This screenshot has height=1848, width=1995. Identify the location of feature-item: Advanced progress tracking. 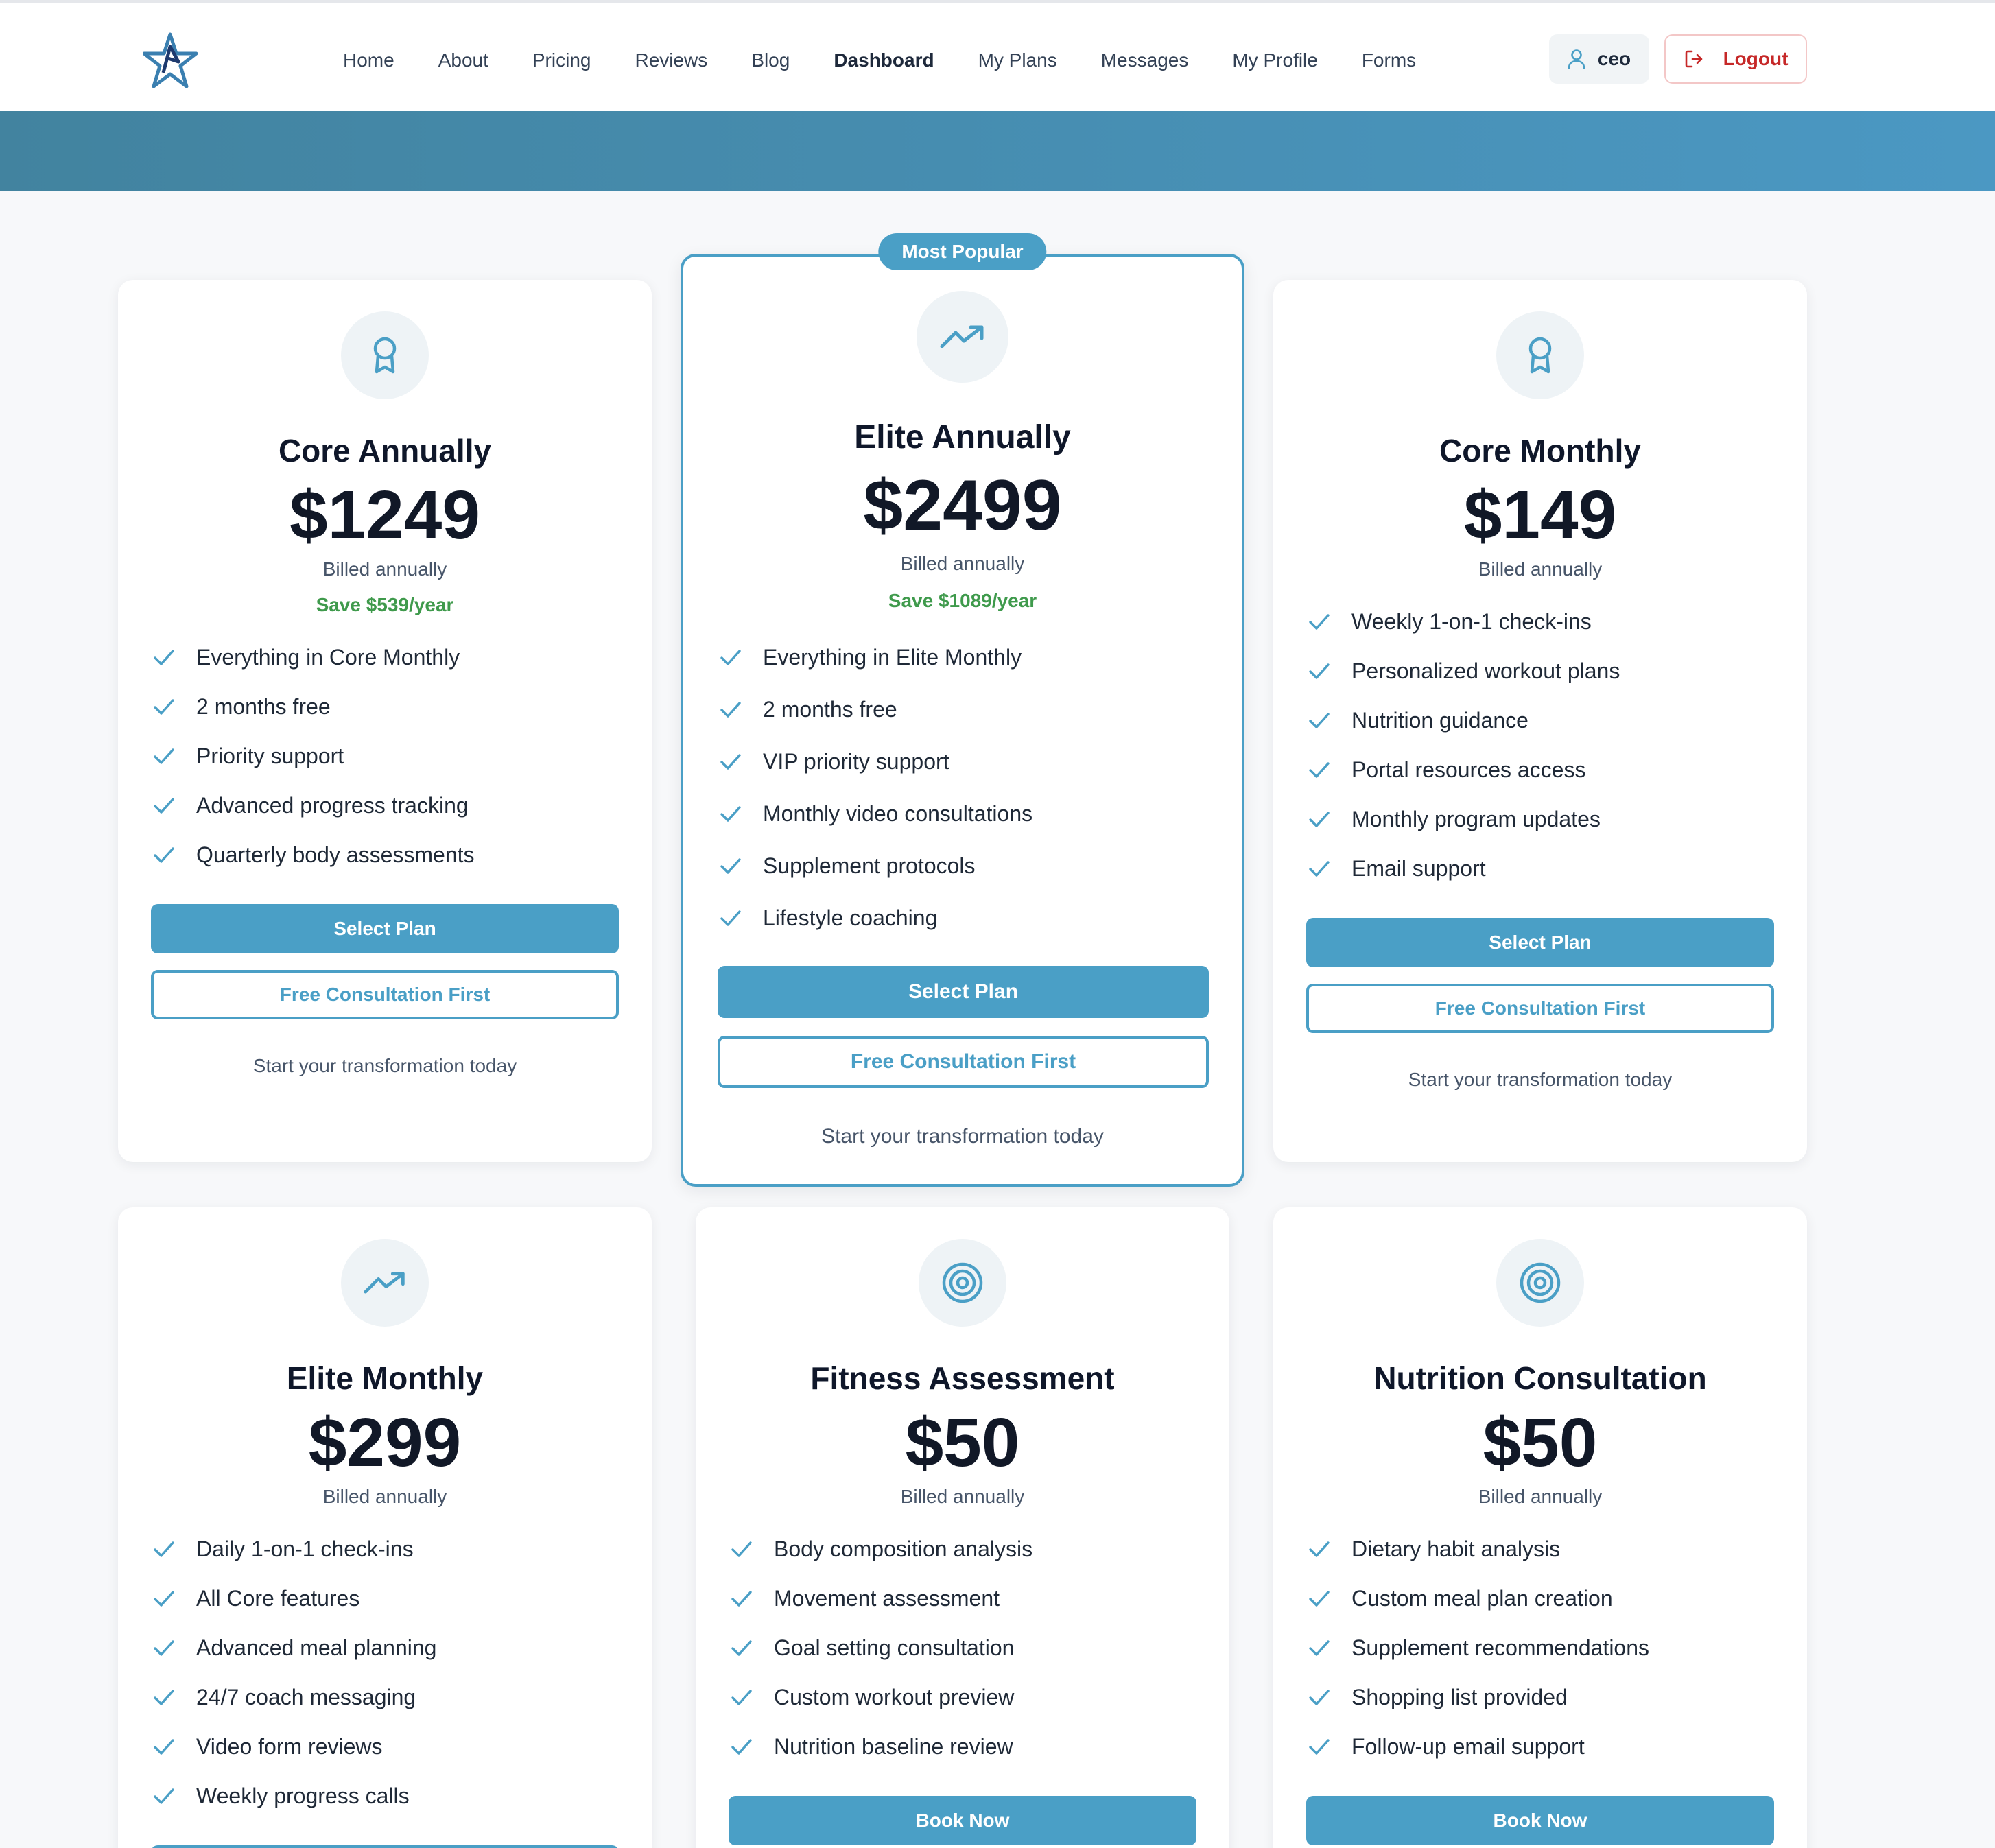
(313, 806).